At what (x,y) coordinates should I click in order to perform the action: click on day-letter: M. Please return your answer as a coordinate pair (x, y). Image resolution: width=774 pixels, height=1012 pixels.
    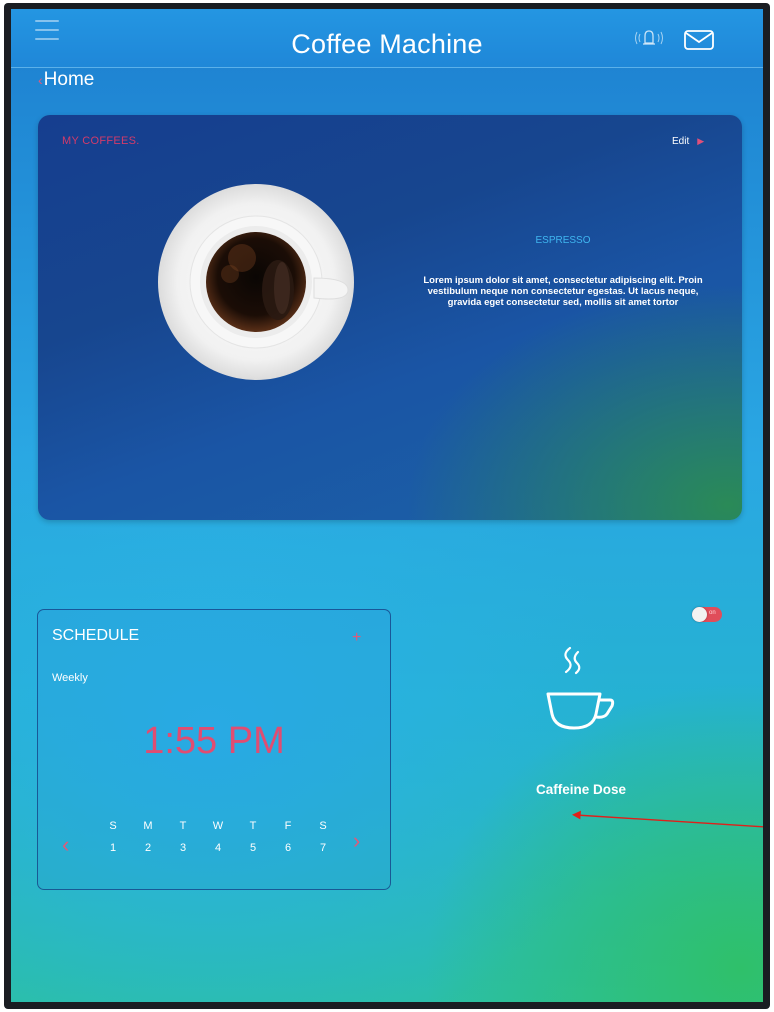
    Looking at the image, I should click on (148, 826).